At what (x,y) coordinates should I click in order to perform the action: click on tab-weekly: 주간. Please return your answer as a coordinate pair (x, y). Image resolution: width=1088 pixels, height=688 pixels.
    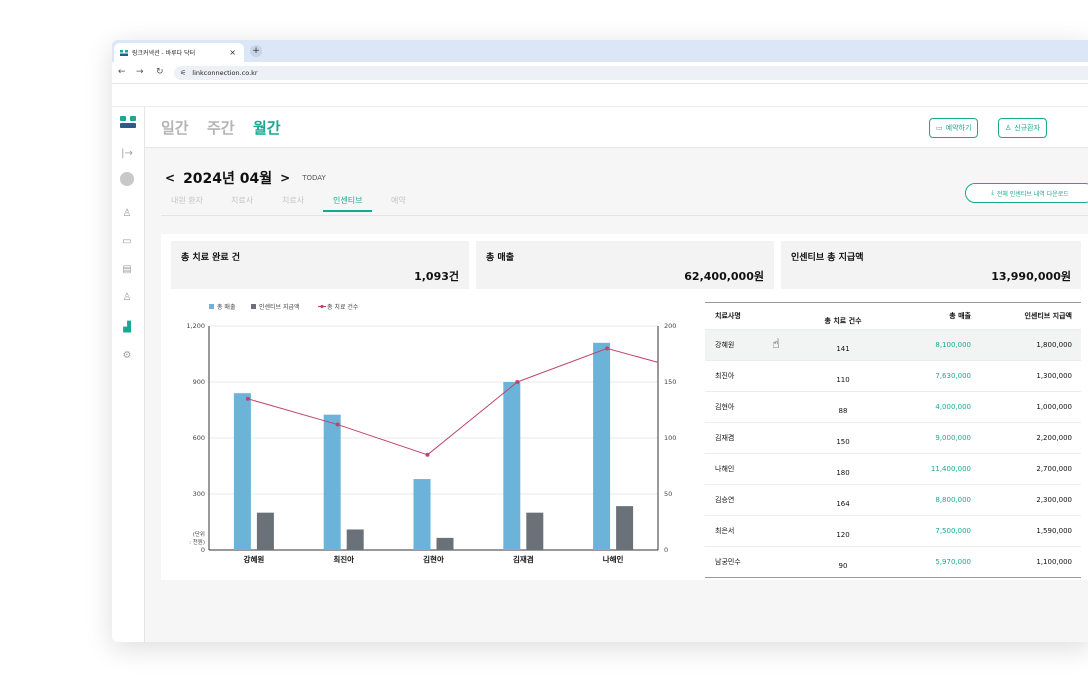
    Looking at the image, I should click on (221, 127).